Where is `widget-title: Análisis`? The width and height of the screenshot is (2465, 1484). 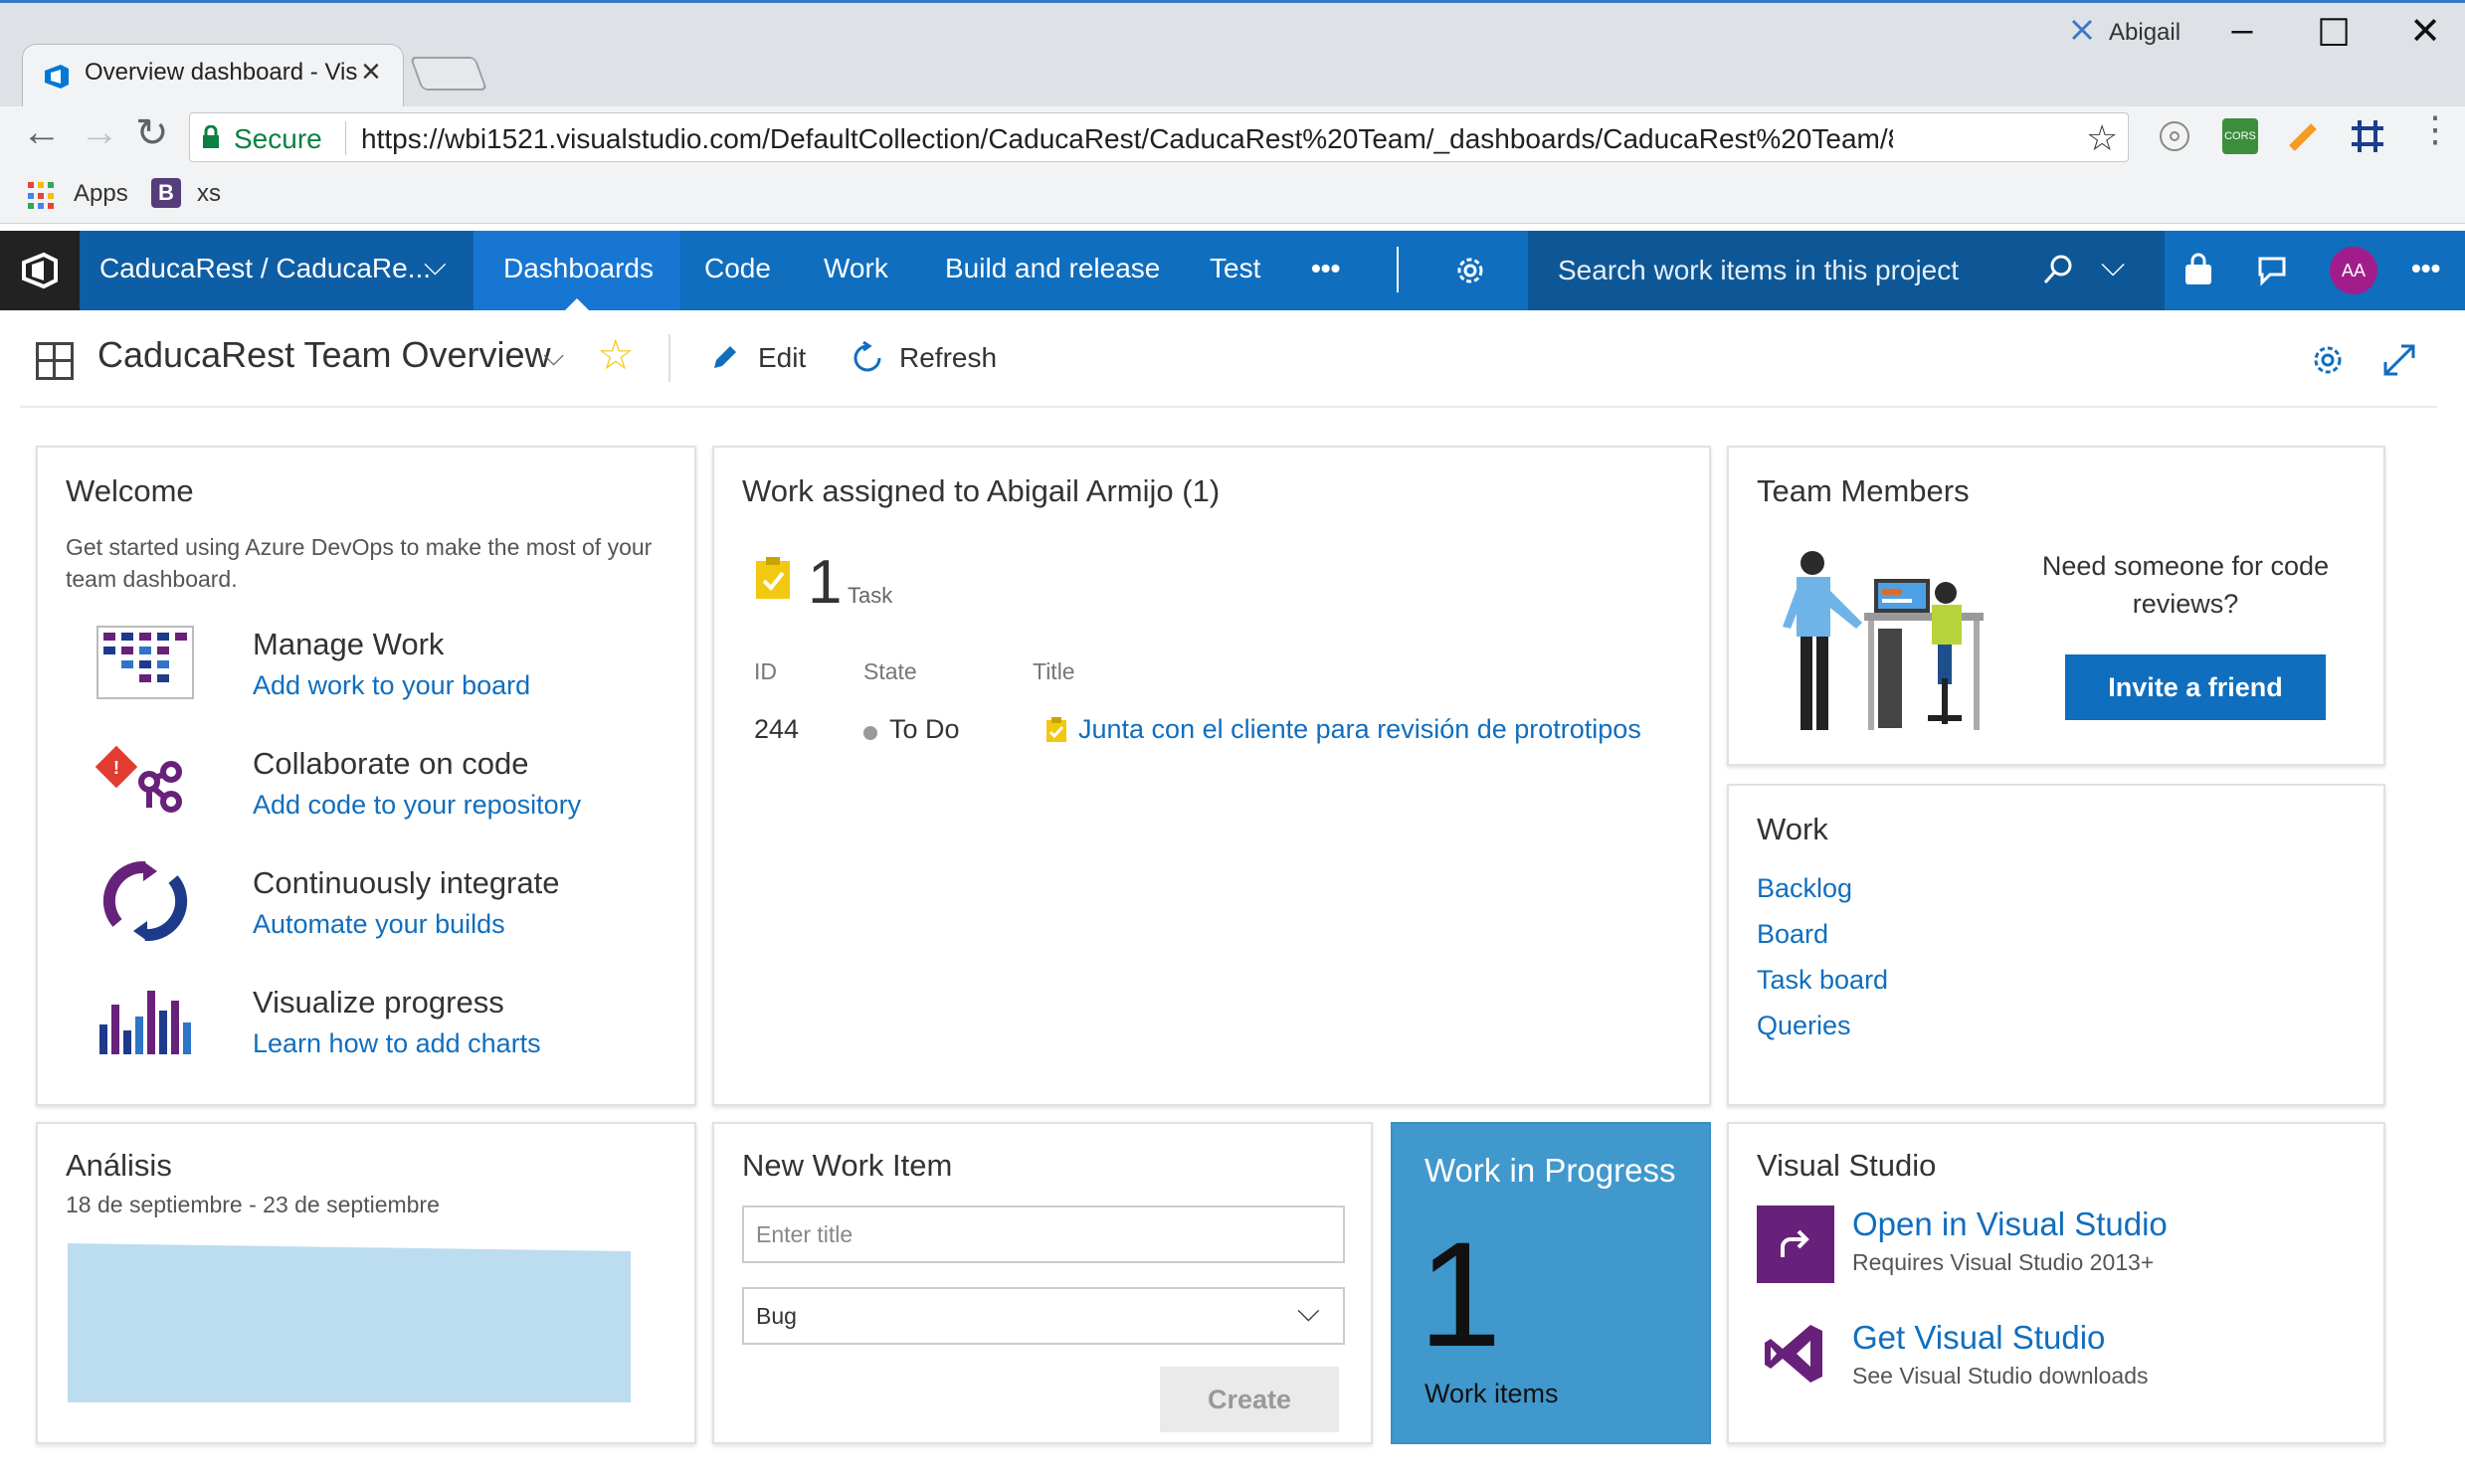 widget-title: Análisis is located at coordinates (119, 1166).